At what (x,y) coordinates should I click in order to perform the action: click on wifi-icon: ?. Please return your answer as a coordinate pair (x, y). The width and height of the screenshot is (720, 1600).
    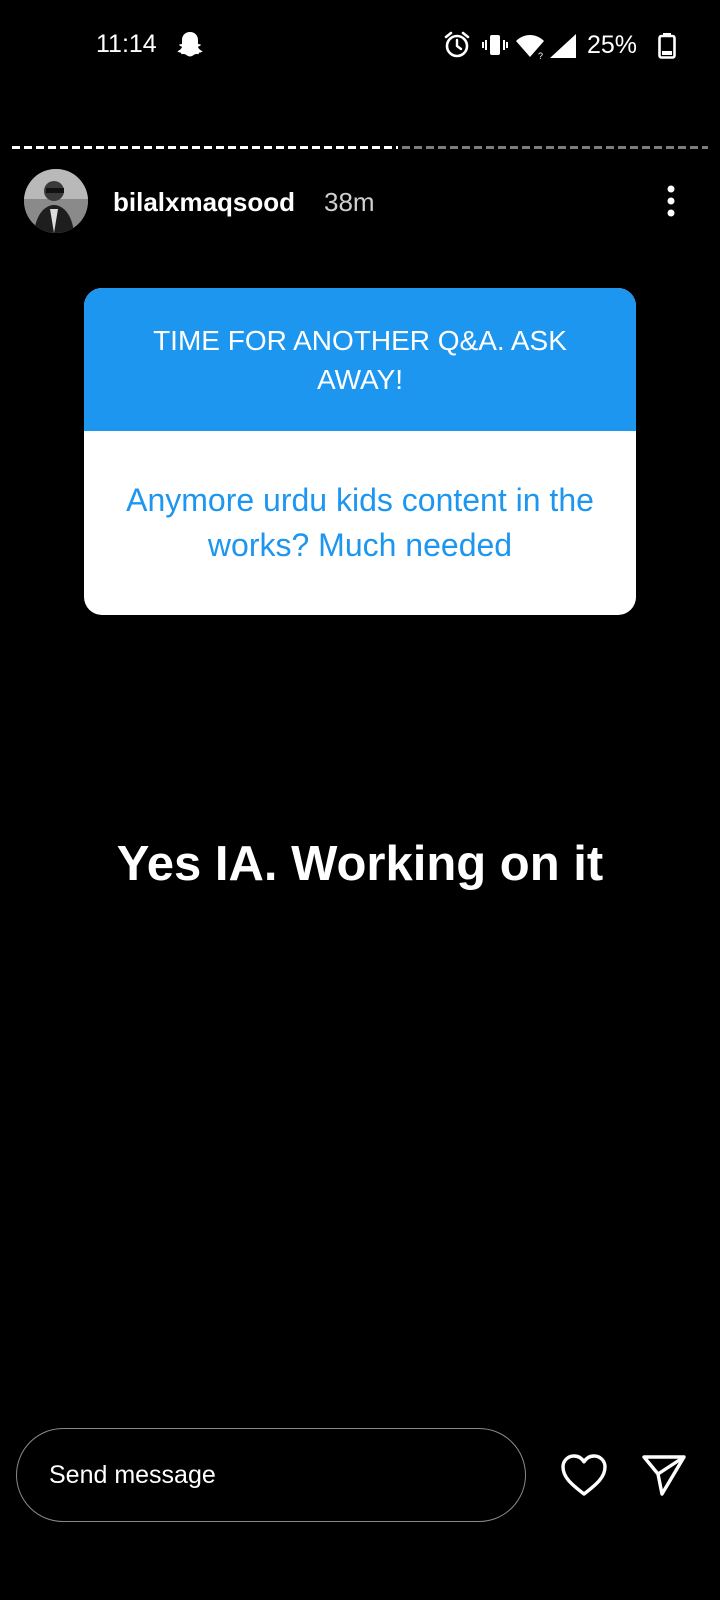
    Looking at the image, I should click on (530, 47).